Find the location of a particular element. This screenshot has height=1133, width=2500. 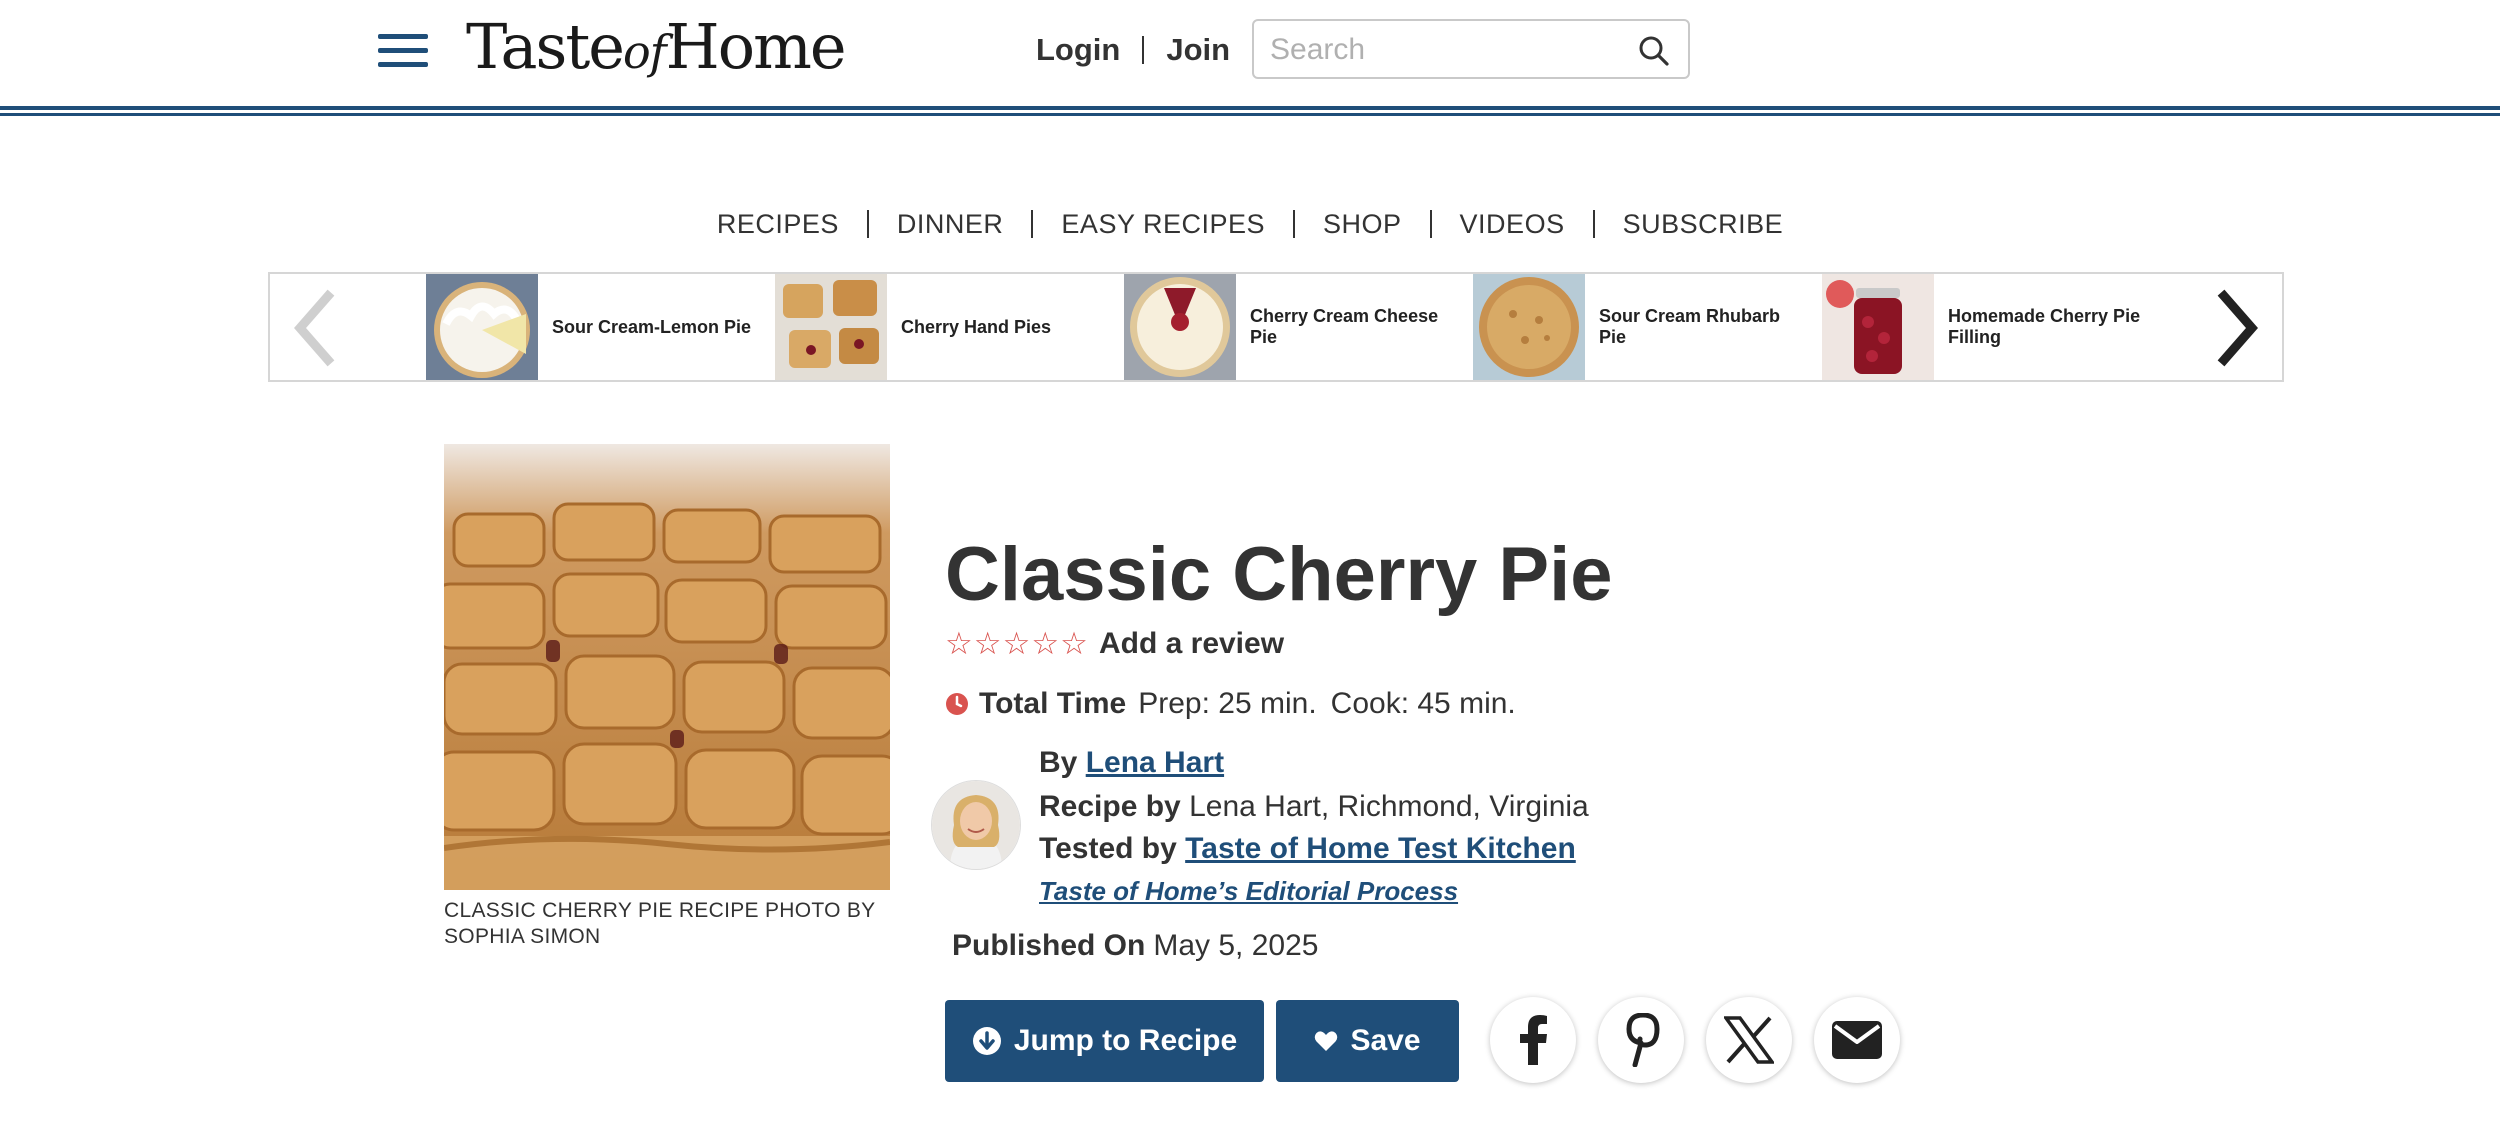

jar-thumbnail is located at coordinates (1878, 327).